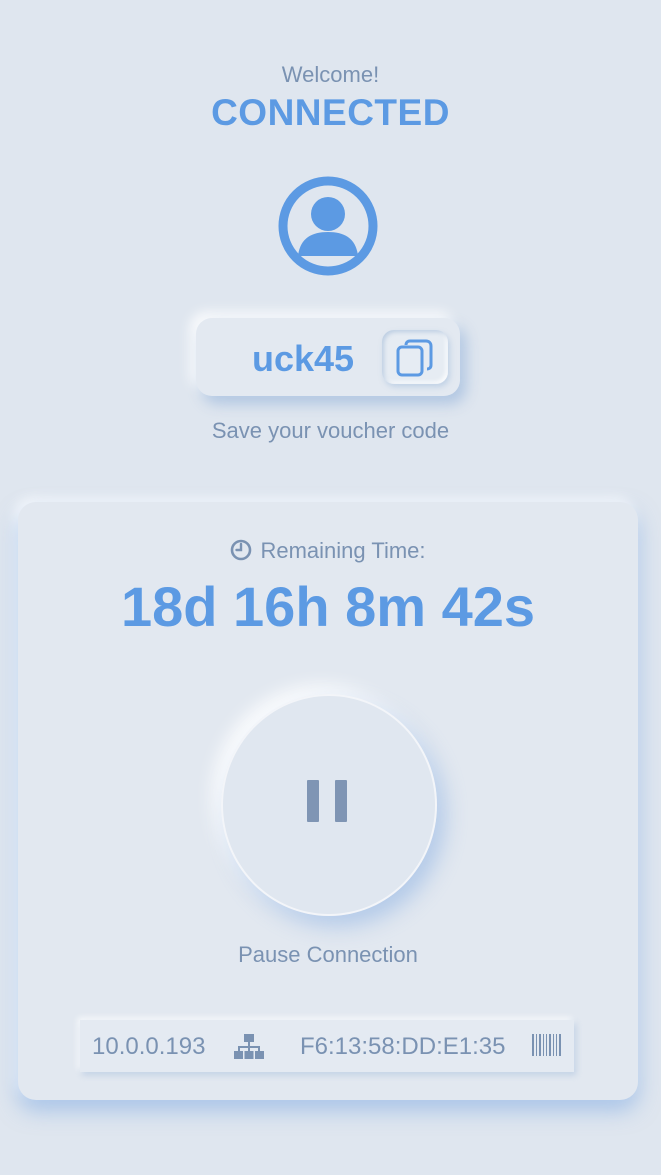 The image size is (661, 1175). What do you see at coordinates (330, 430) in the screenshot?
I see `voucher-hint: Save your voucher code` at bounding box center [330, 430].